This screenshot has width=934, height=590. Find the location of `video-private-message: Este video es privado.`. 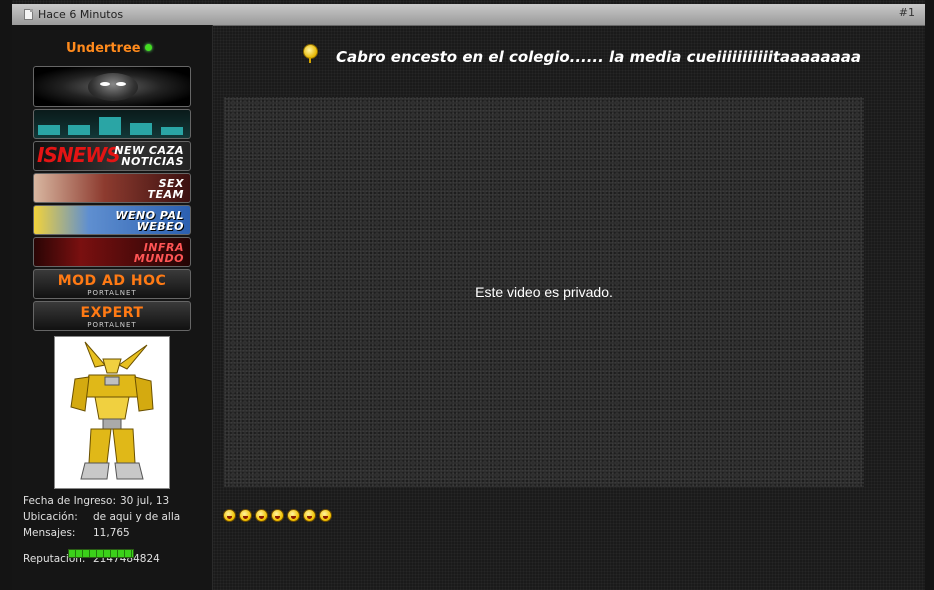

video-private-message: Este video es privado. is located at coordinates (544, 292).